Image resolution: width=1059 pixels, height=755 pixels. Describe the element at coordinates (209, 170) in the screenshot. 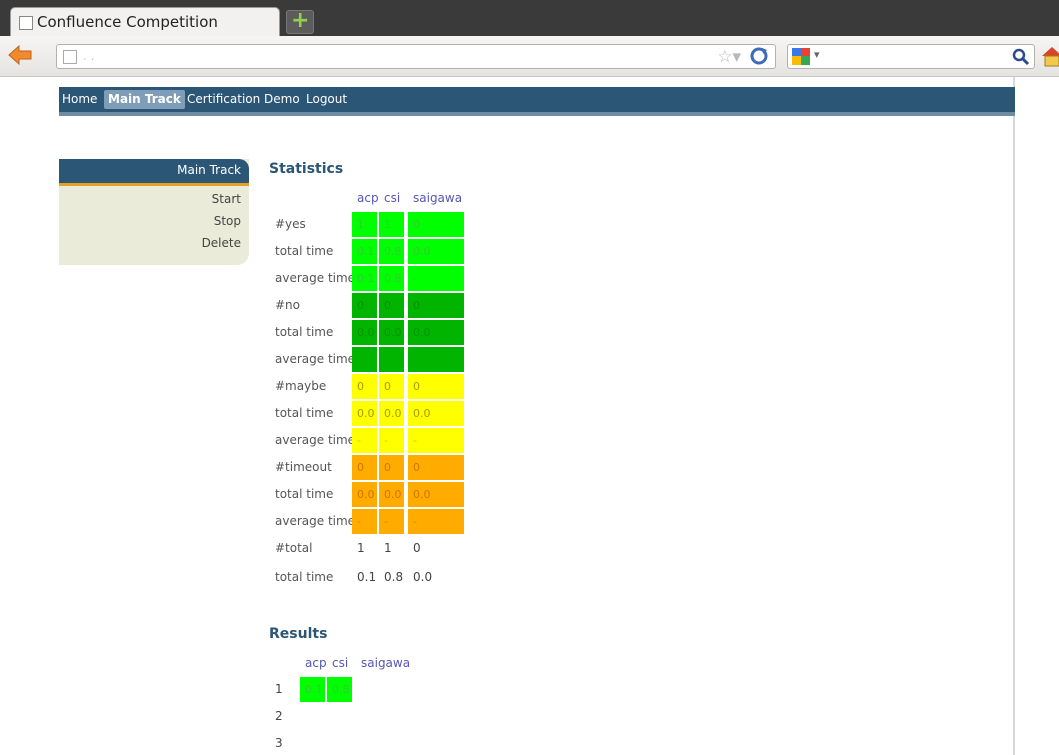

I see `sidebar-title: Main Track` at that location.